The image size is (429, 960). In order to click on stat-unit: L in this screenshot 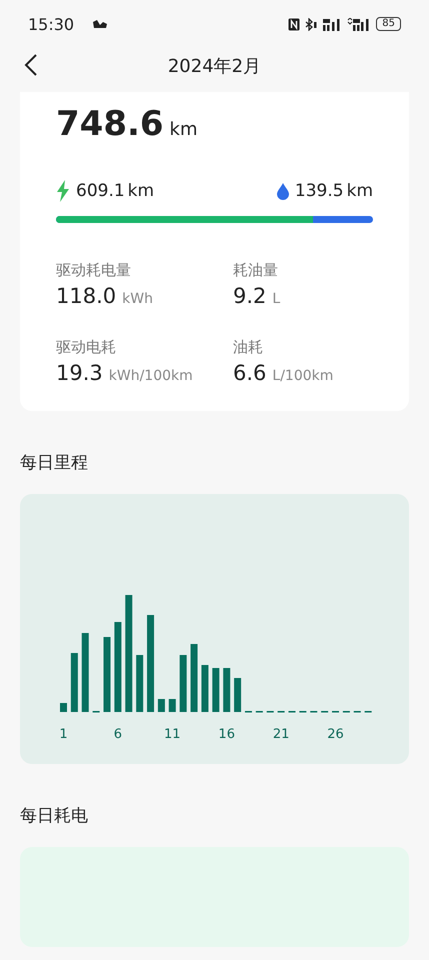, I will do `click(276, 299)`.